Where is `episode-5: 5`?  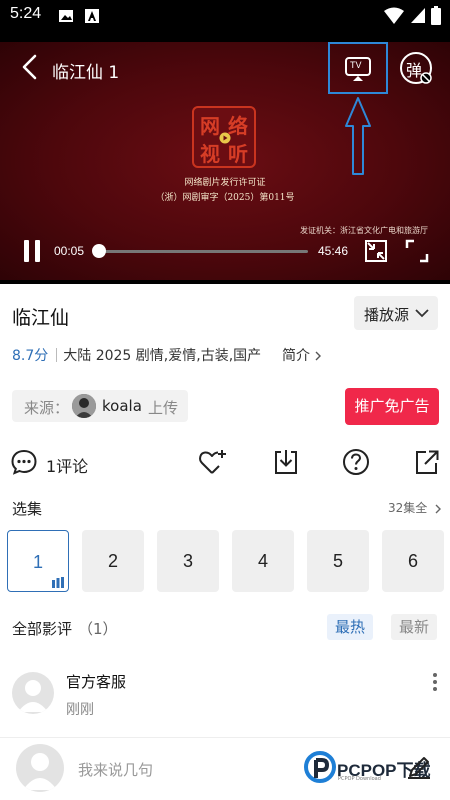 episode-5: 5 is located at coordinates (338, 561).